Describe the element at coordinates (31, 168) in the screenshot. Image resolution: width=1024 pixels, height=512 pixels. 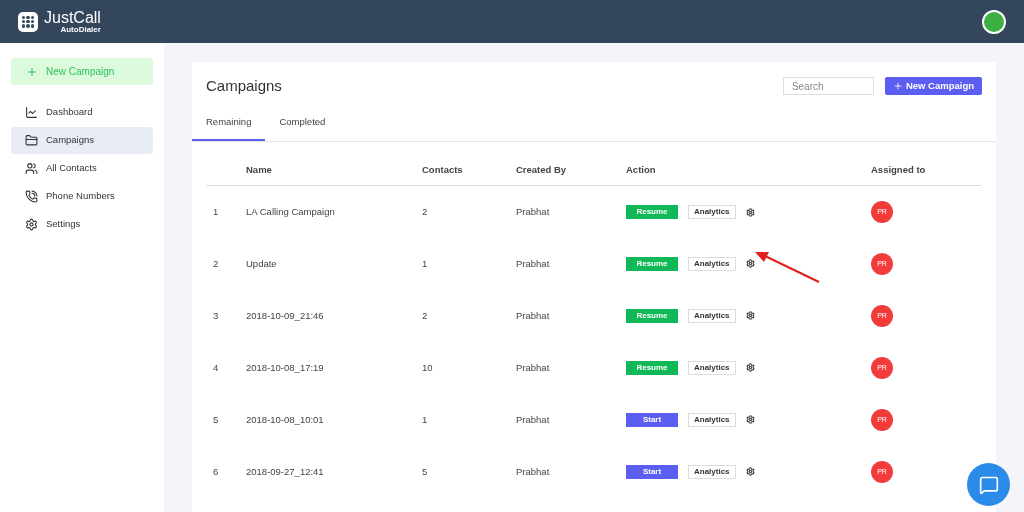
I see `people-icon` at that location.